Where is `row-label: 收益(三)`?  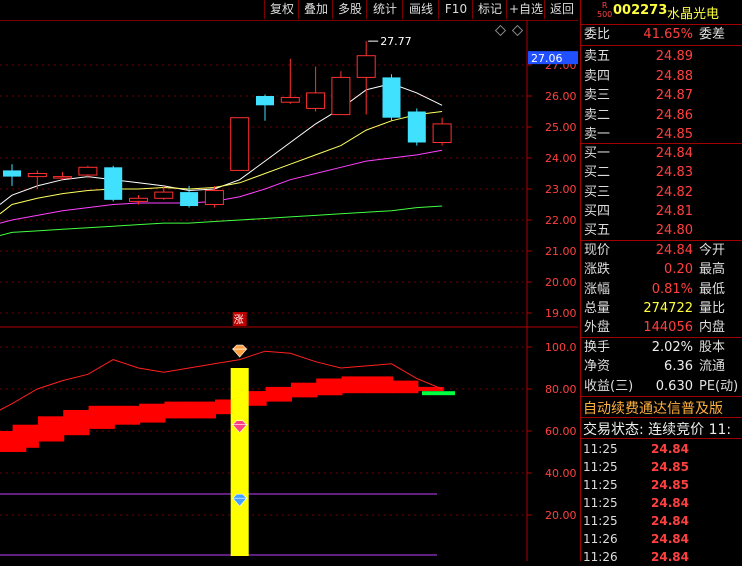
row-label: 收益(三) is located at coordinates (609, 386).